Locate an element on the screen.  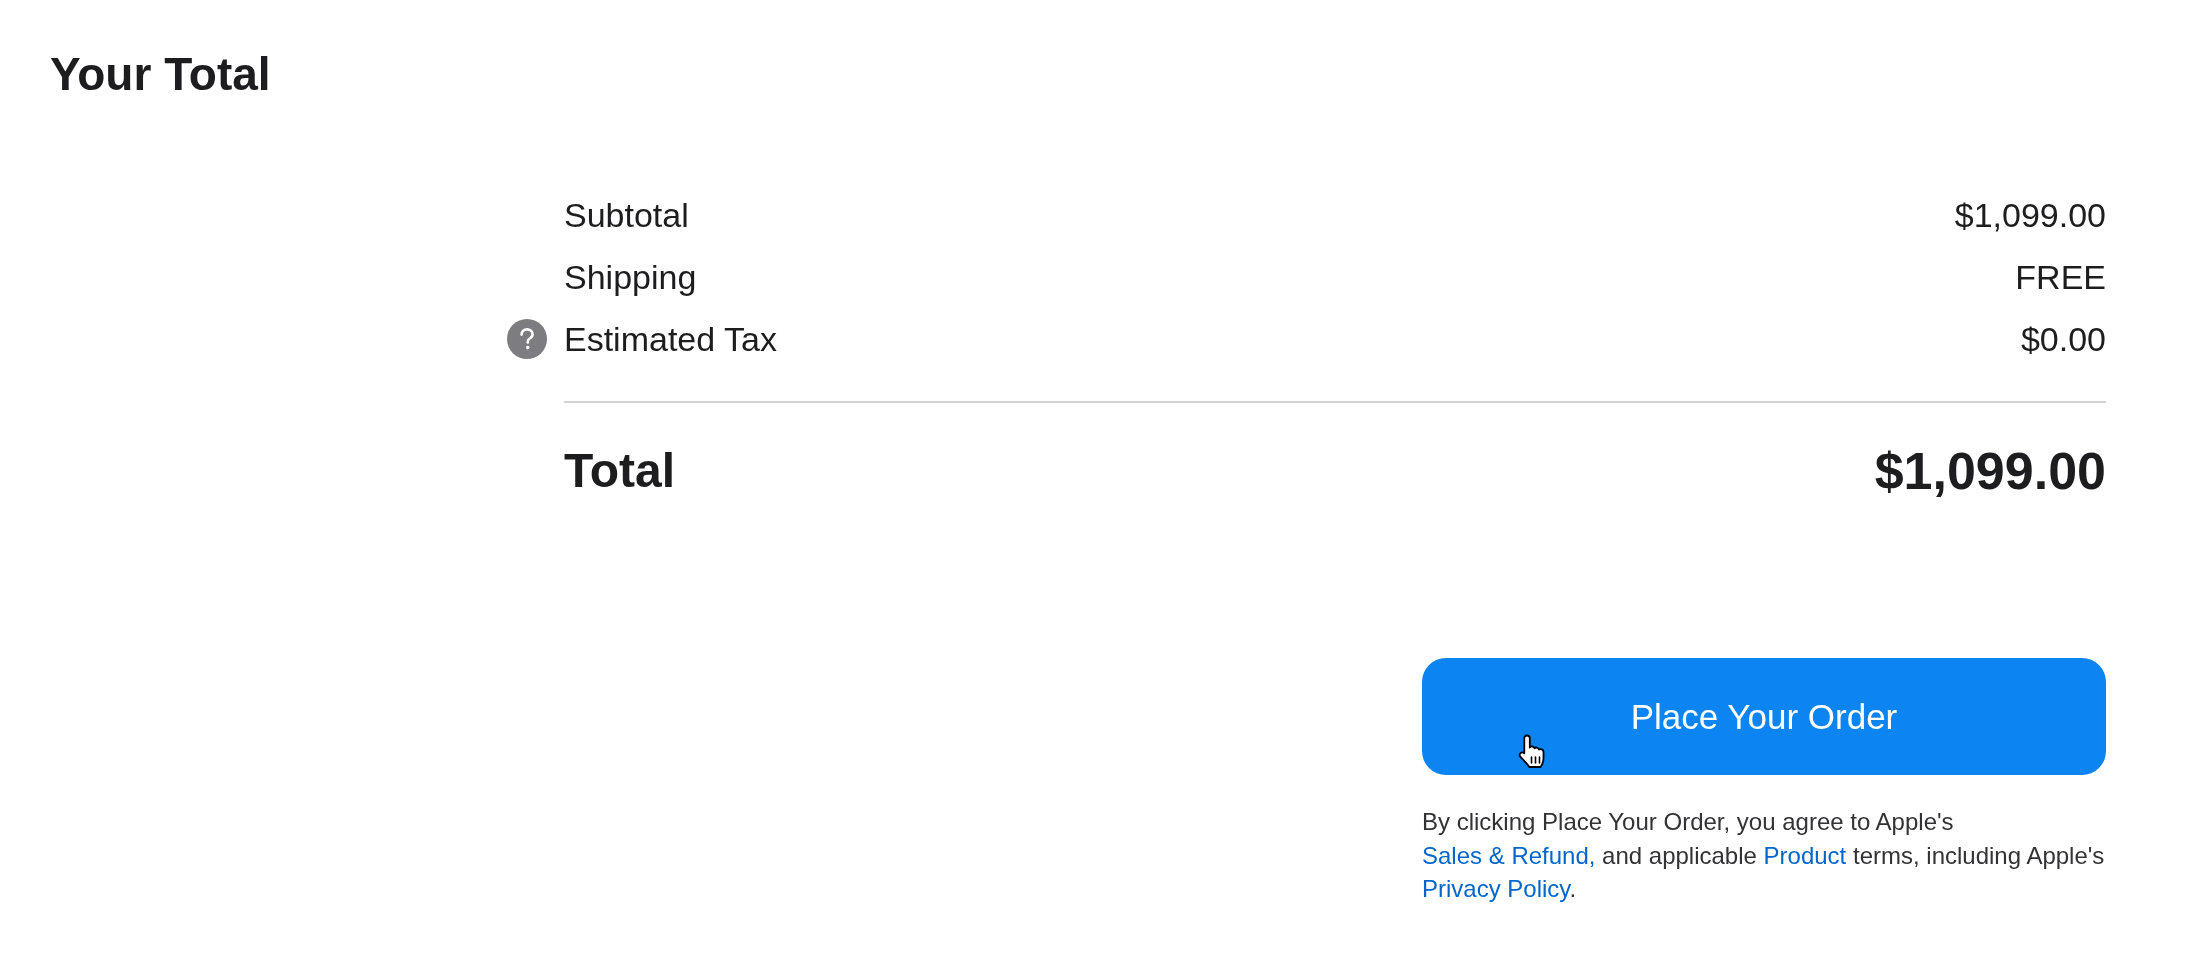
total-amount: $1,099.00 is located at coordinates (1990, 471).